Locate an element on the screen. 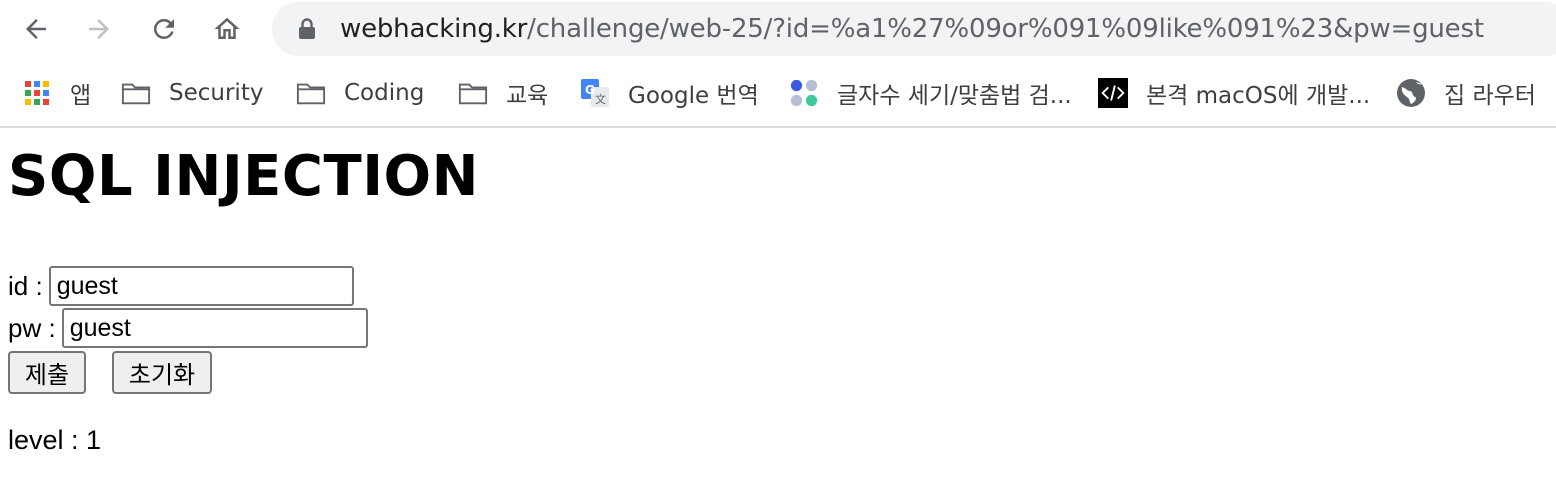 The image size is (1556, 484). lock-icon is located at coordinates (309, 29).